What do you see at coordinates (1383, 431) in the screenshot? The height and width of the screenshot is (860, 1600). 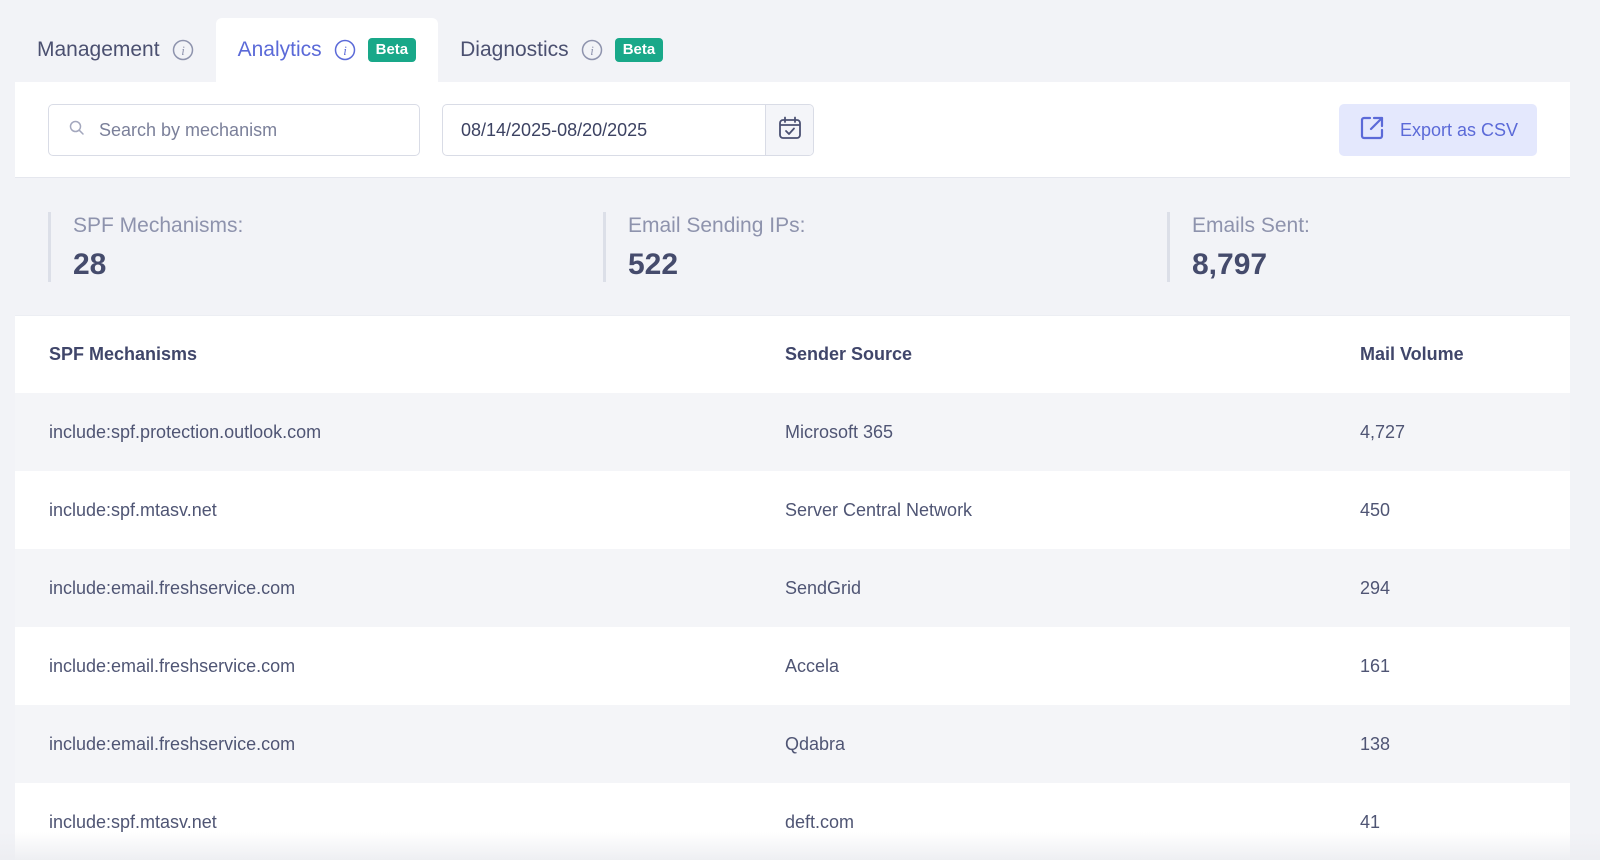 I see `cell-mail-volume: 4,727` at bounding box center [1383, 431].